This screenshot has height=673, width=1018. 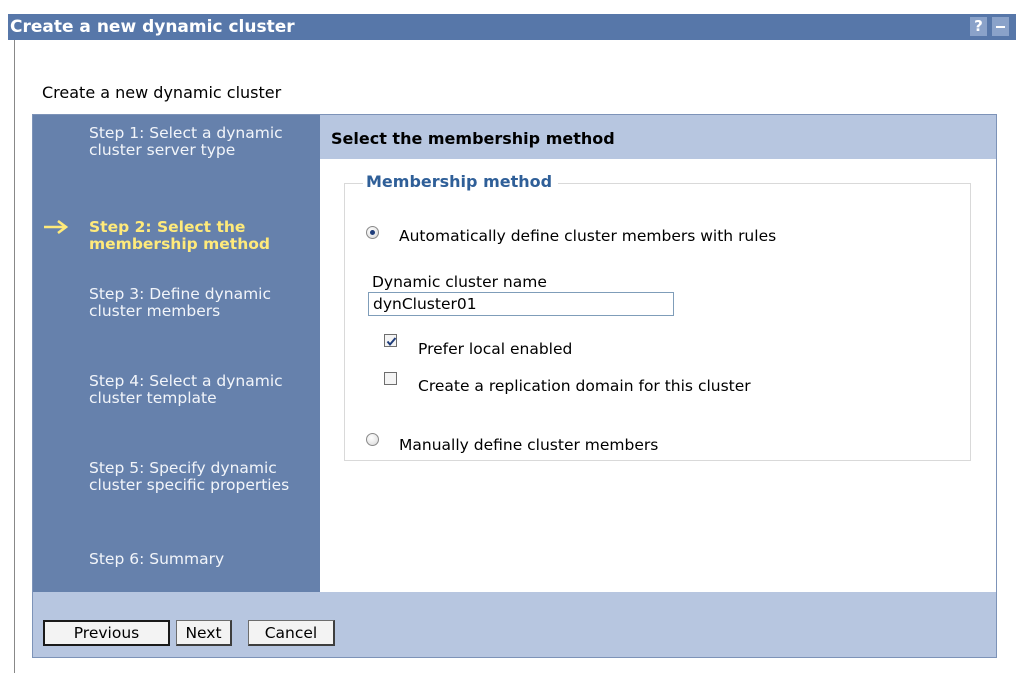 I want to click on radio-selected-dot, so click(x=372, y=232).